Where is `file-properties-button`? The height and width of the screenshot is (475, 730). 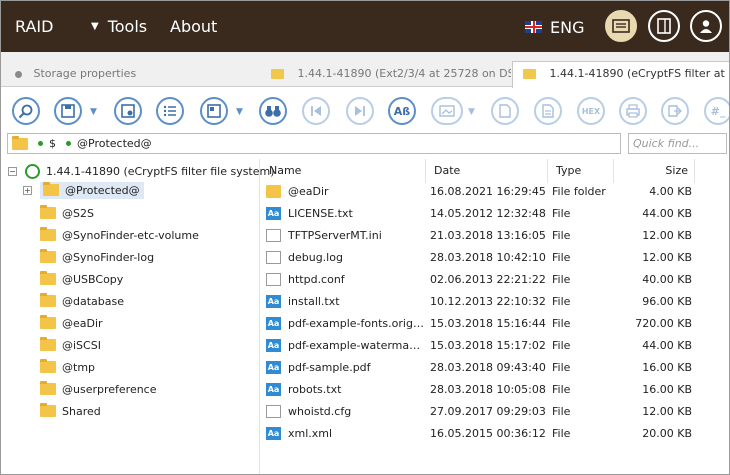
file-properties-button is located at coordinates (505, 111).